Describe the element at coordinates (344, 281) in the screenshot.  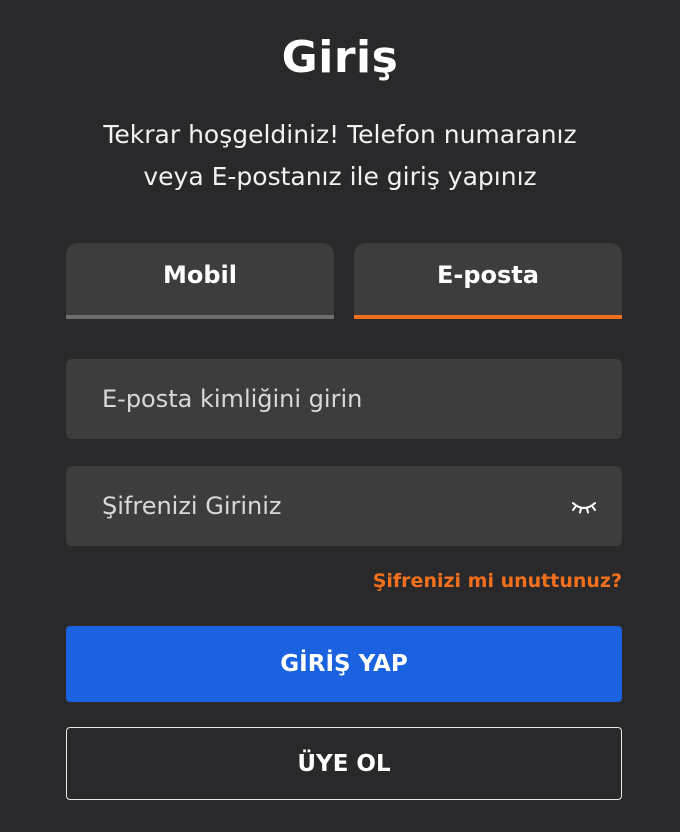
I see `login-method-tabs: Mobil E-posta` at that location.